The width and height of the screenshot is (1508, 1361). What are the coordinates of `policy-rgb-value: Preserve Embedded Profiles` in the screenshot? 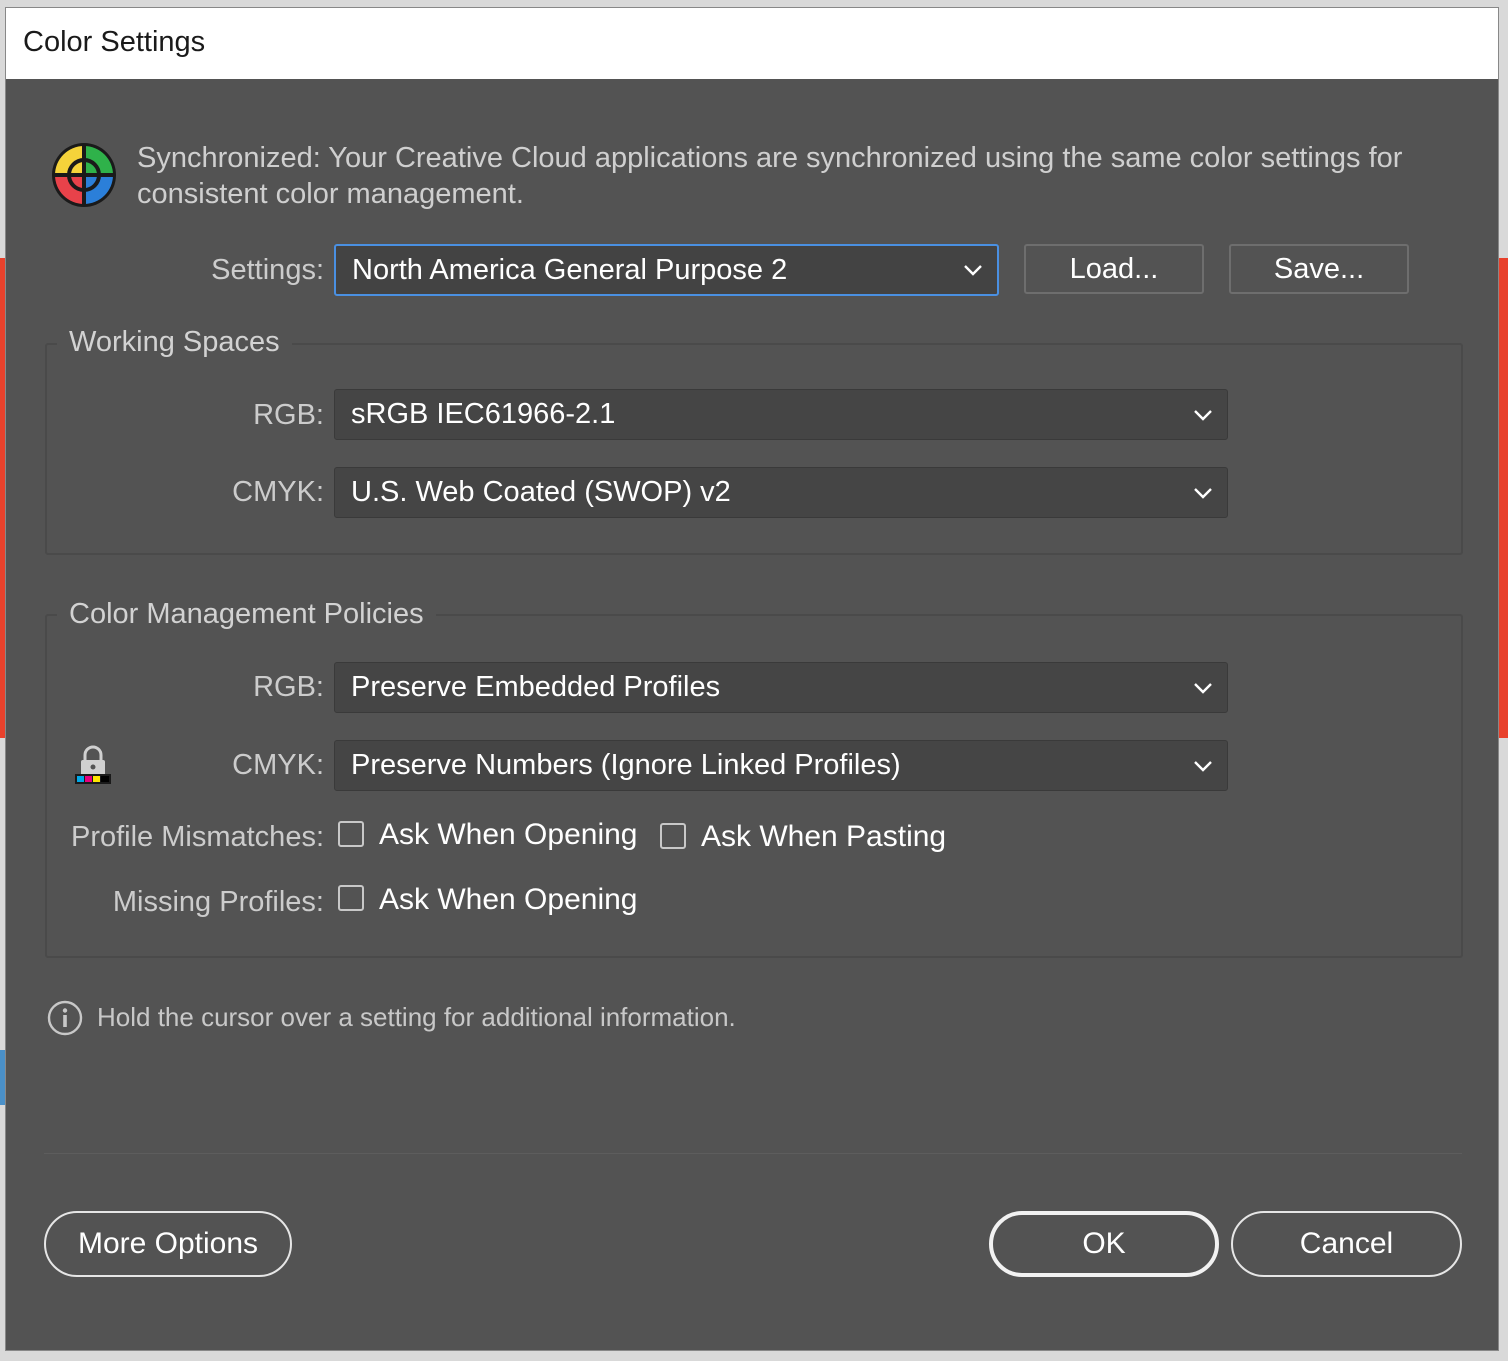 It's located at (536, 687).